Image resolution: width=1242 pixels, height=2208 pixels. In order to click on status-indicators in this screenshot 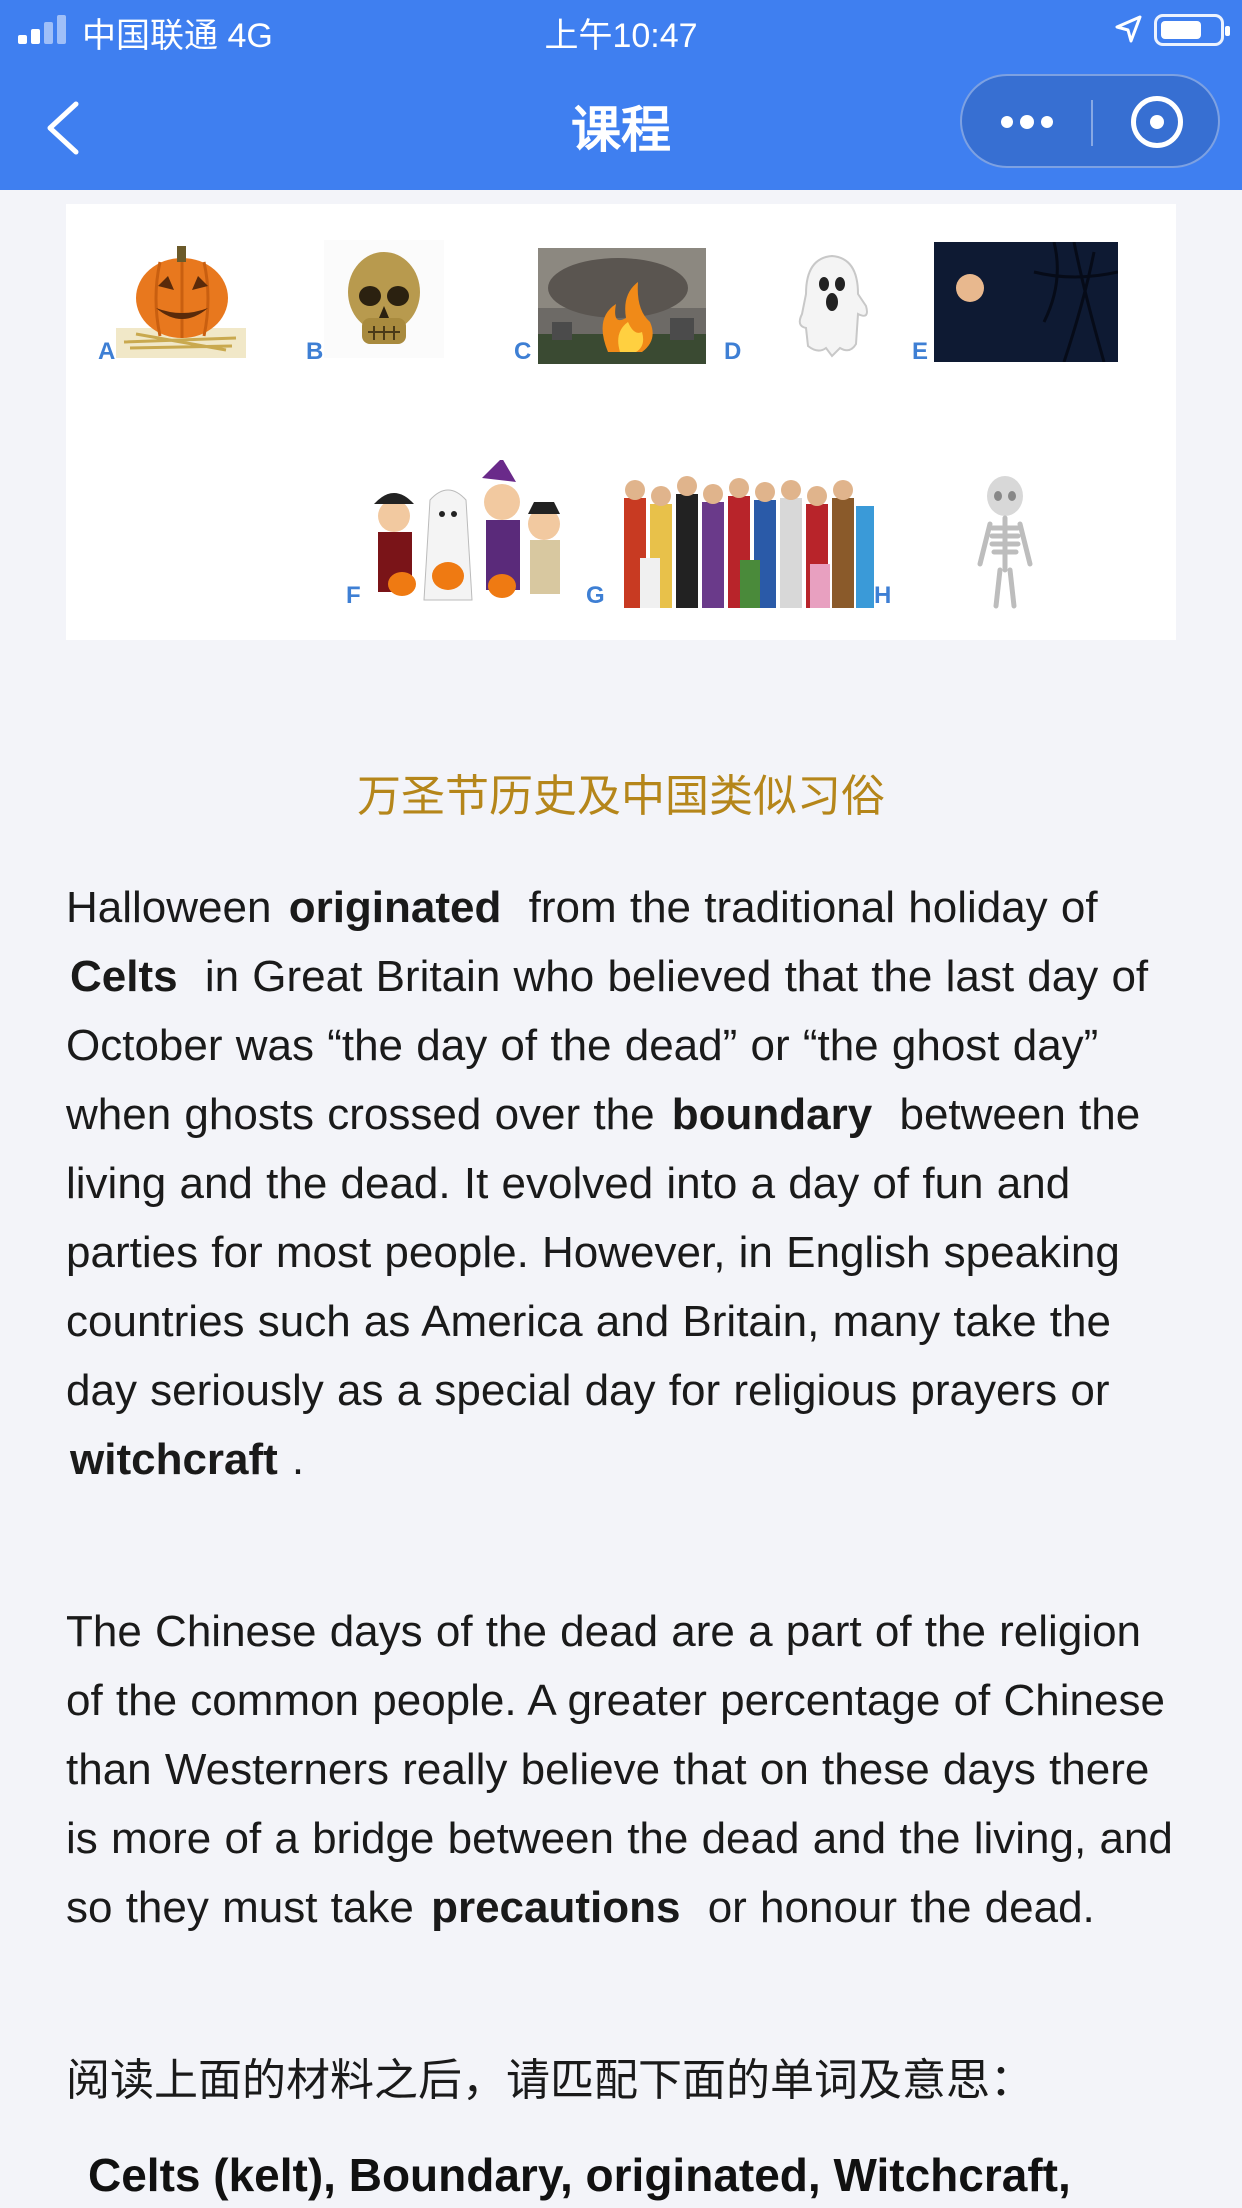, I will do `click(1172, 29)`.